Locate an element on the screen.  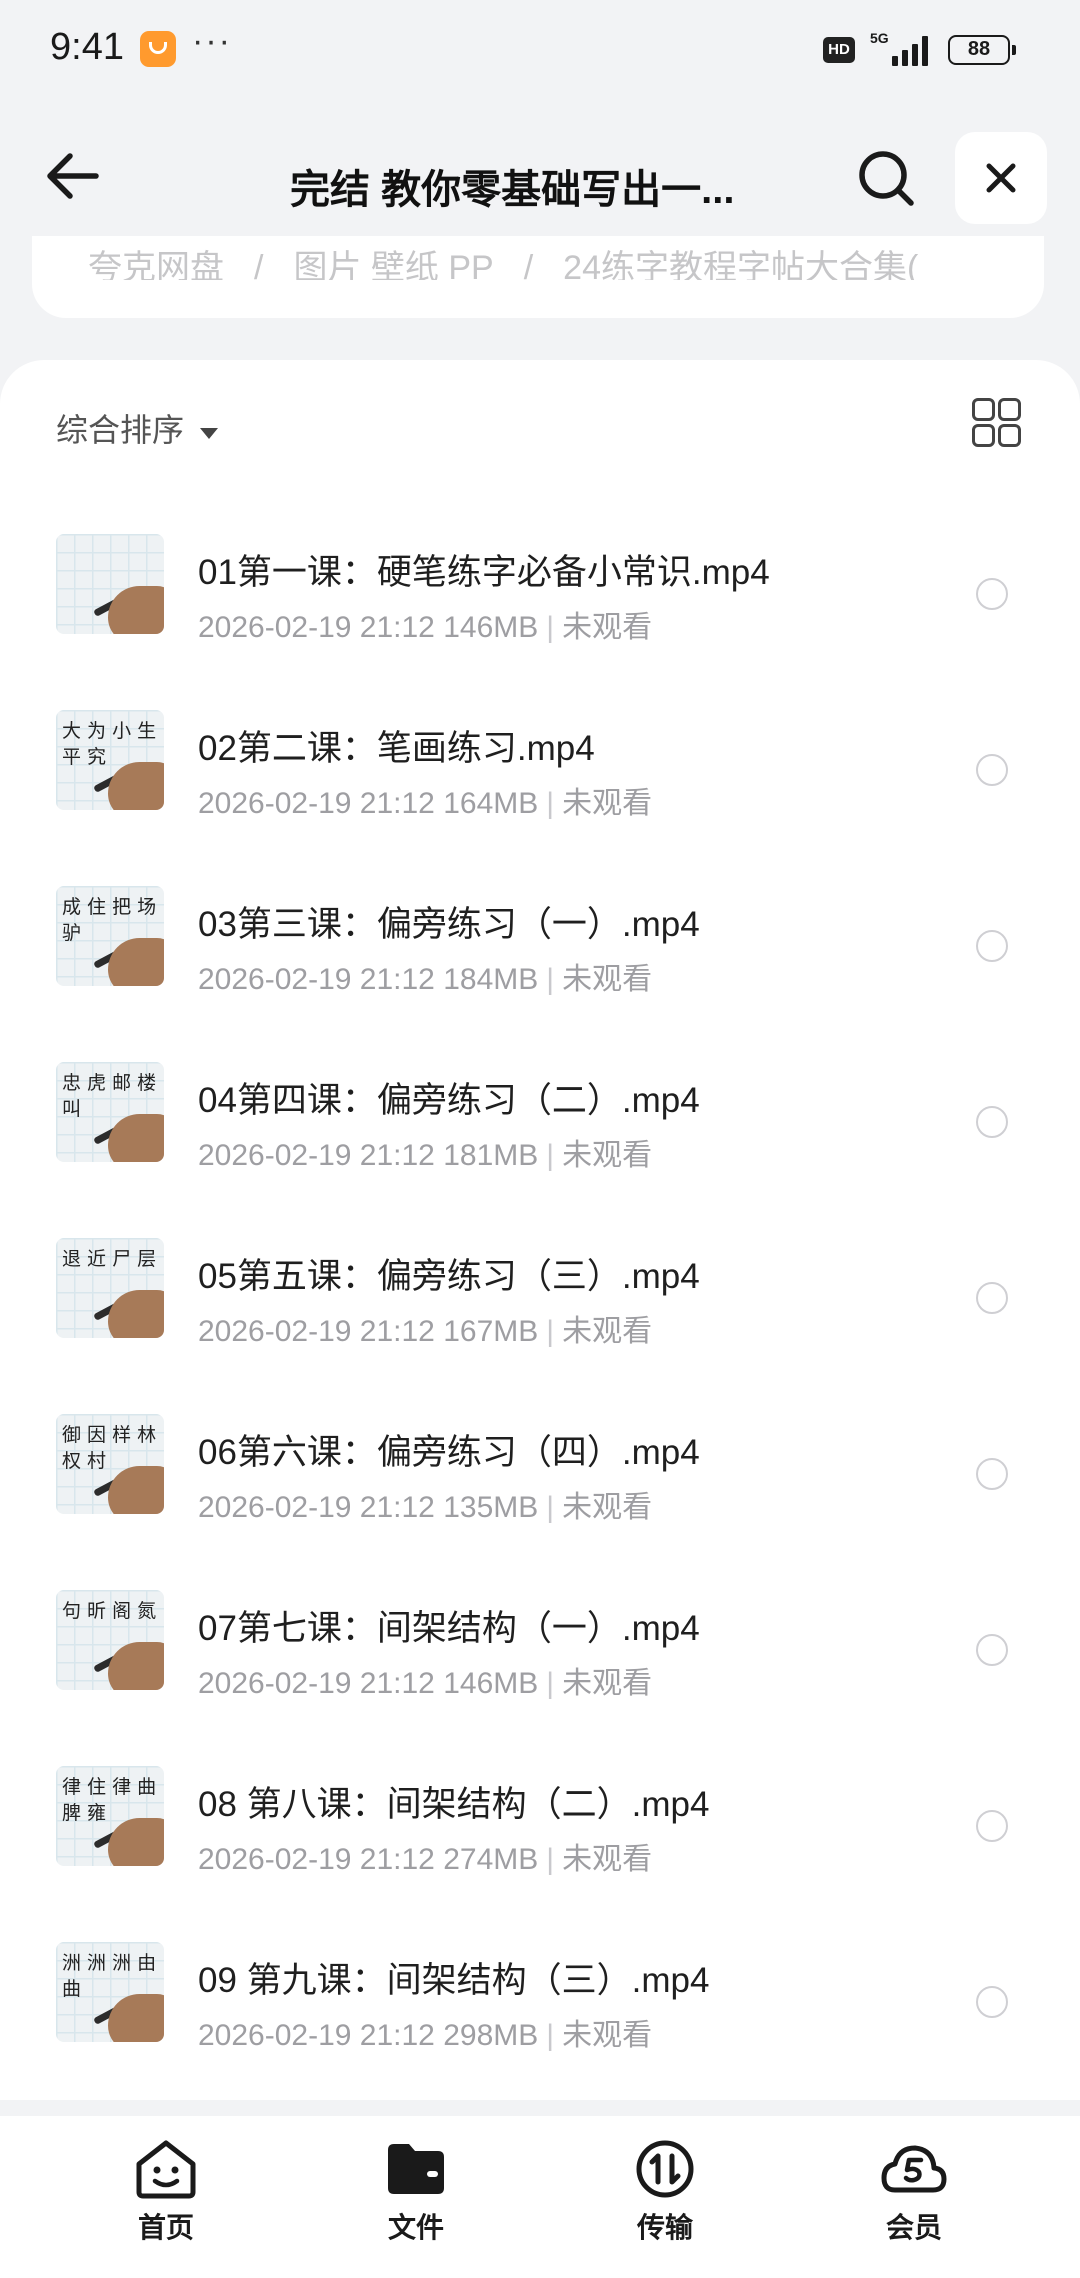
search-icon is located at coordinates (886, 178).